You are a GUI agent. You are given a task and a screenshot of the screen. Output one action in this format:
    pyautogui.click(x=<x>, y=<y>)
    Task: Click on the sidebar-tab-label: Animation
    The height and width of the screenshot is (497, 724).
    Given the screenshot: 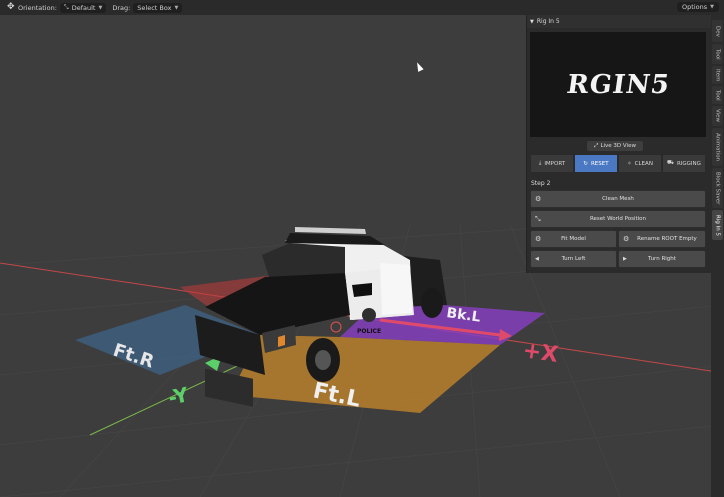 What is the action you would take?
    pyautogui.click(x=717, y=147)
    